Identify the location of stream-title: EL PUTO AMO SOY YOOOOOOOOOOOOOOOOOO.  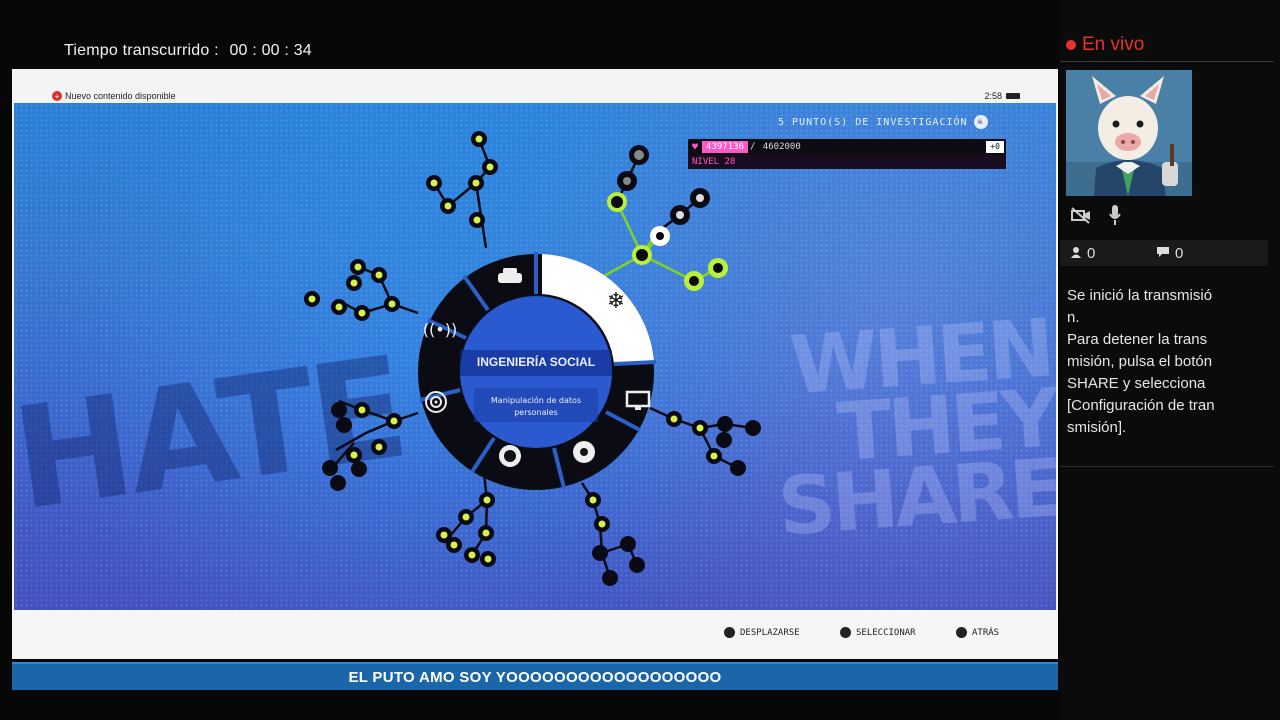
(535, 677).